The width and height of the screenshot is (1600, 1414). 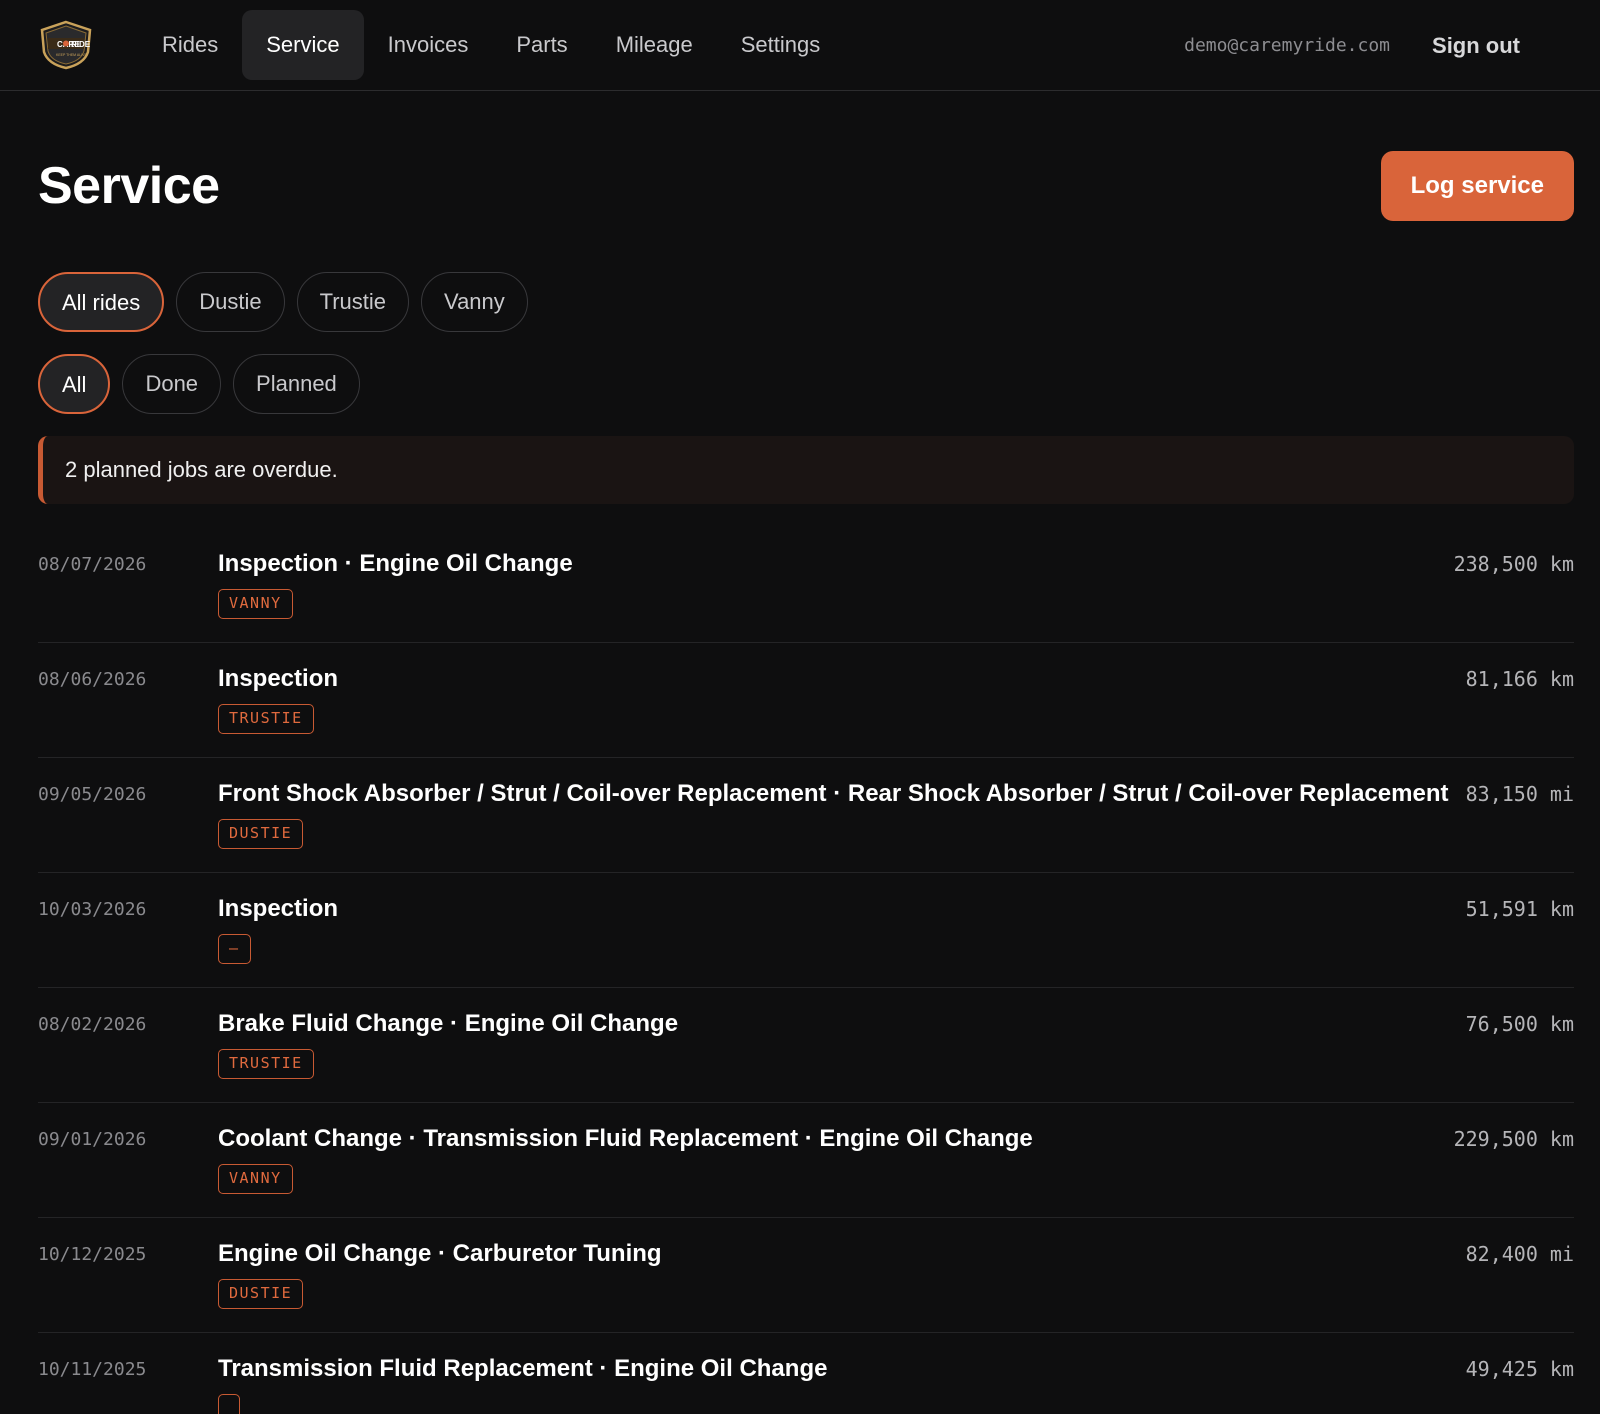 What do you see at coordinates (92, 794) in the screenshot?
I see `service-date: 09/05/2026` at bounding box center [92, 794].